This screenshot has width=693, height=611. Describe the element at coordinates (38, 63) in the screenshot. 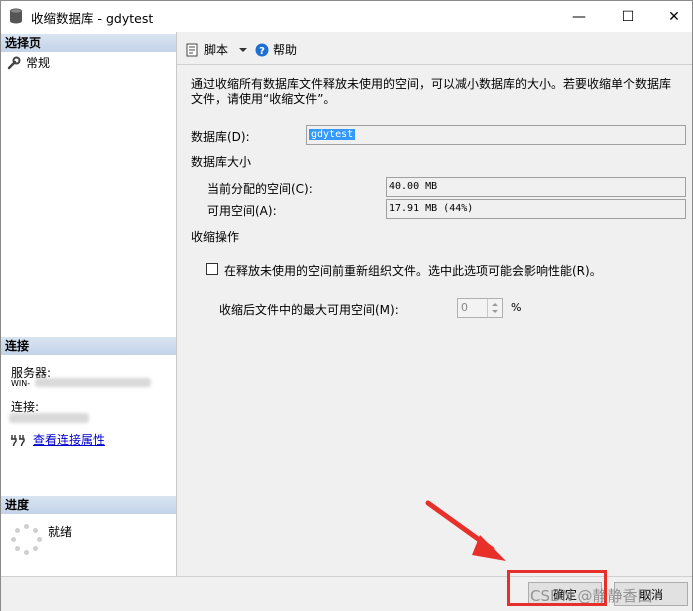

I see `sidebar-item-label: 常规` at that location.